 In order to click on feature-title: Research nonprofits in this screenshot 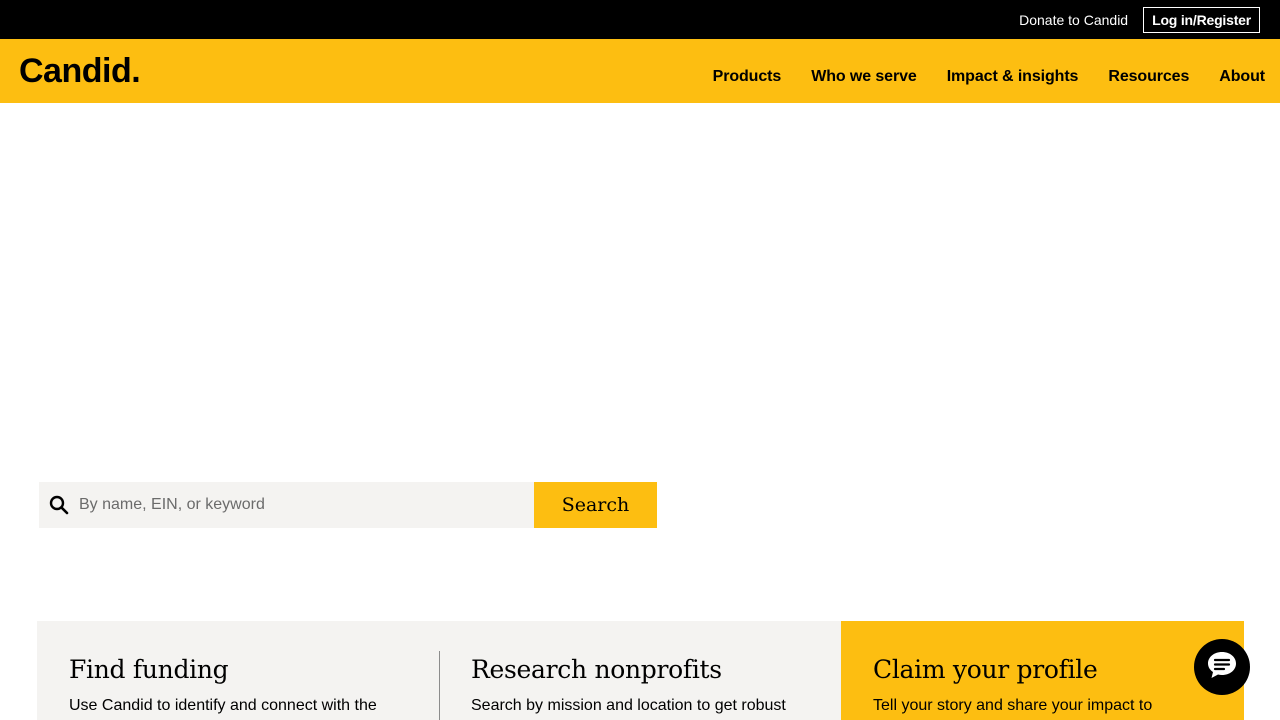, I will do `click(640, 670)`.